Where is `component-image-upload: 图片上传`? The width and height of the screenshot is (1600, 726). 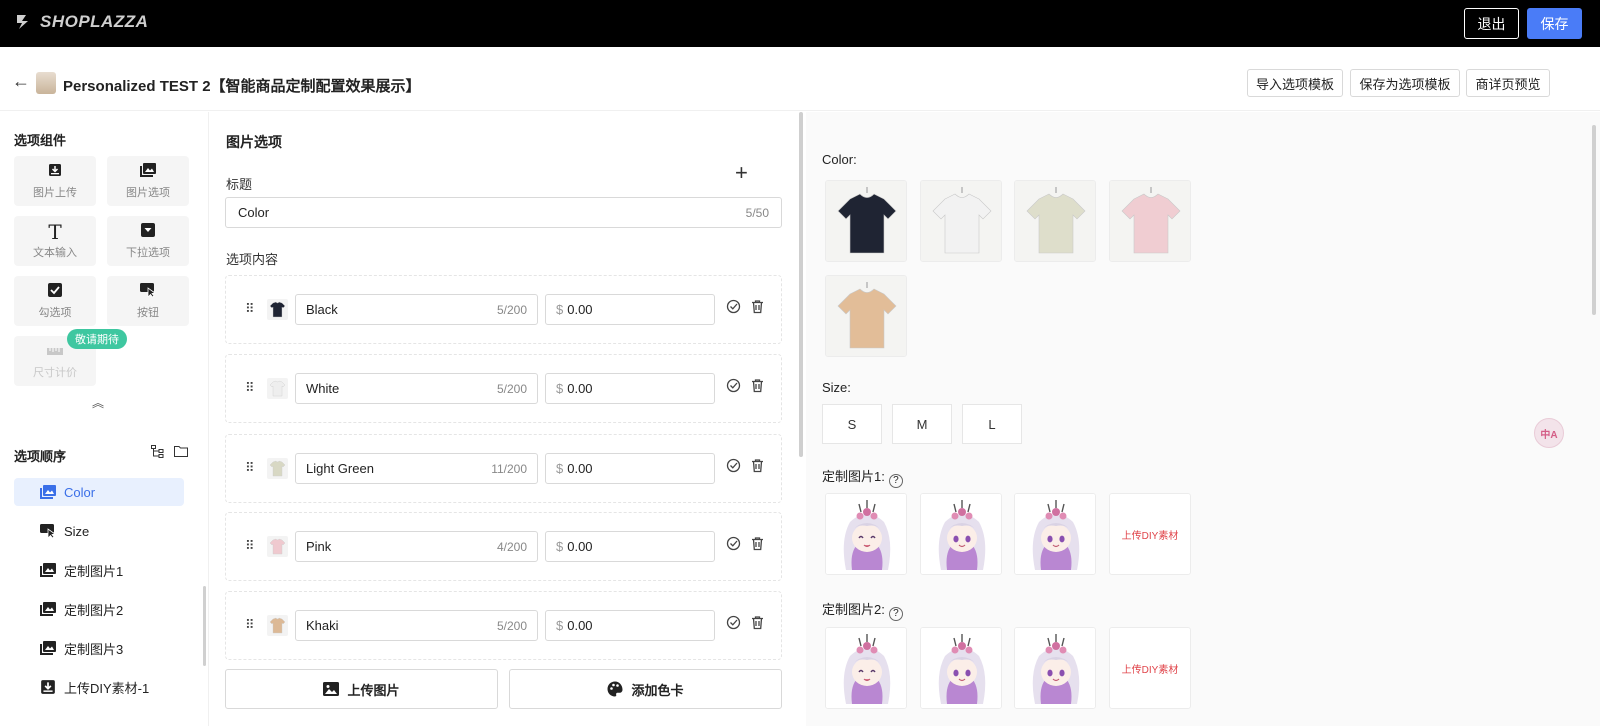 component-image-upload: 图片上传 is located at coordinates (55, 181).